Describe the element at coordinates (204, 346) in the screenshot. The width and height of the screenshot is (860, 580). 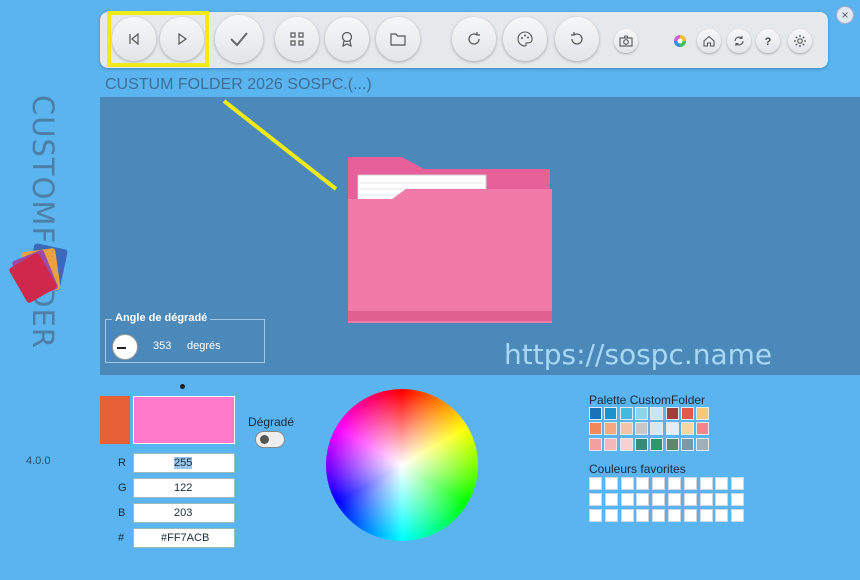
I see `angle-unit: degrés` at that location.